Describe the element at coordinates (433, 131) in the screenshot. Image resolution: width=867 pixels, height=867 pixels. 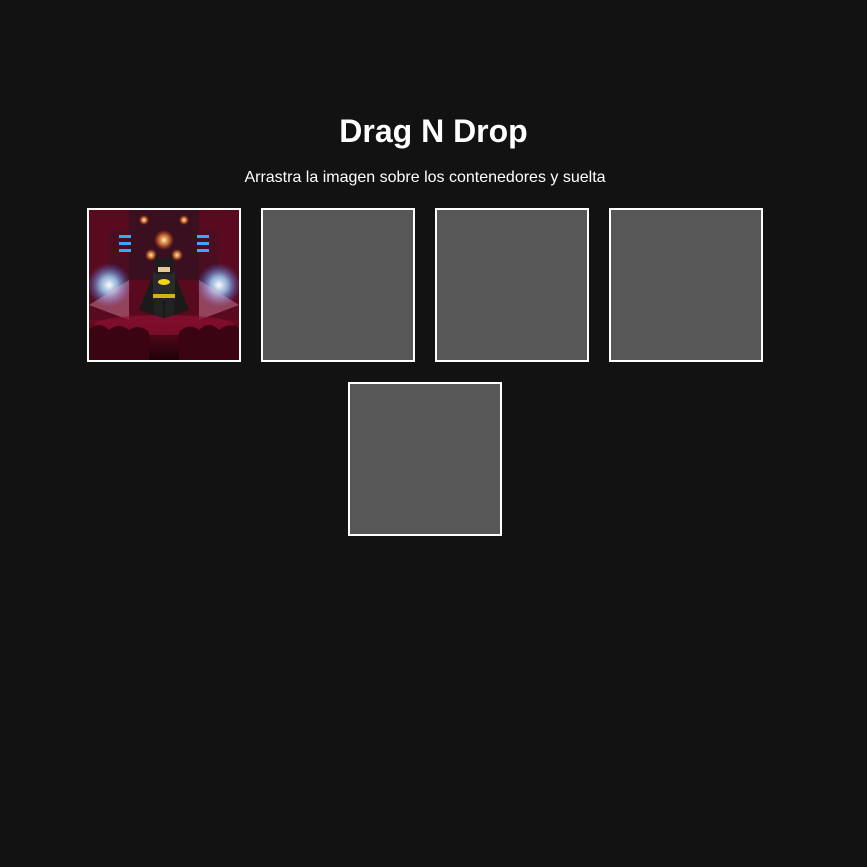
I see `page-title: Drag N Drop` at that location.